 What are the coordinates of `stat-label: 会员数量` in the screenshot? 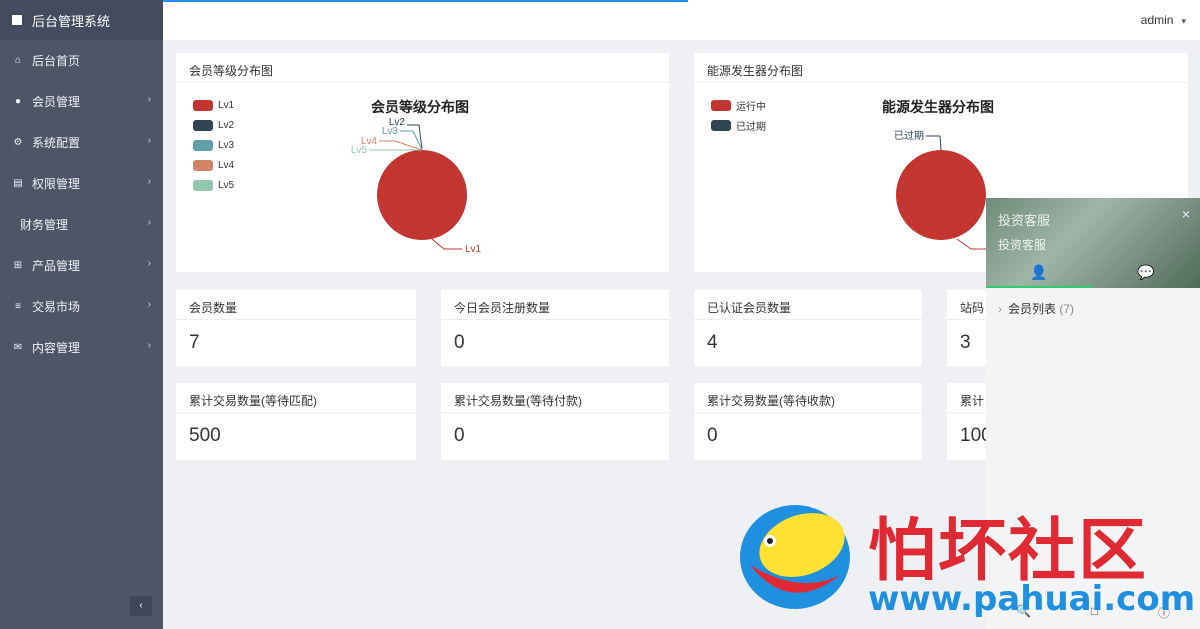 It's located at (296, 305).